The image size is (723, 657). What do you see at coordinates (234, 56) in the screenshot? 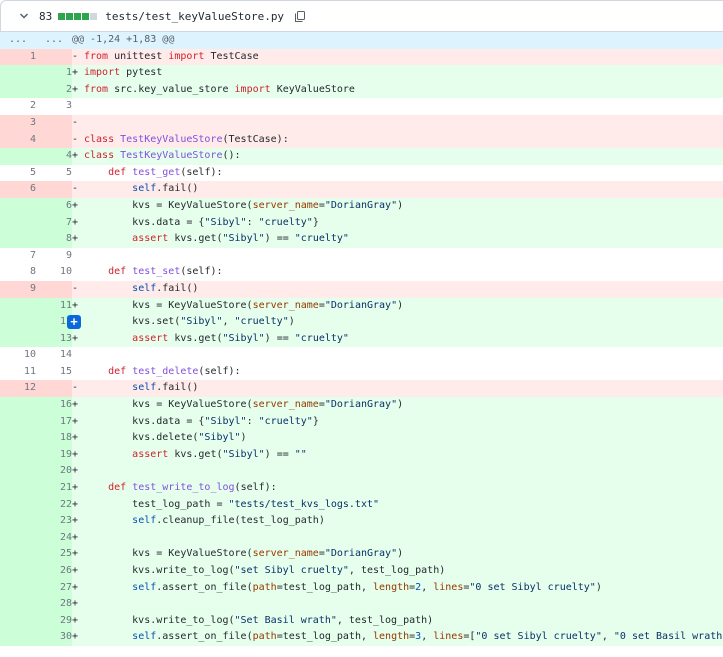
I see `code-token: TestCase` at bounding box center [234, 56].